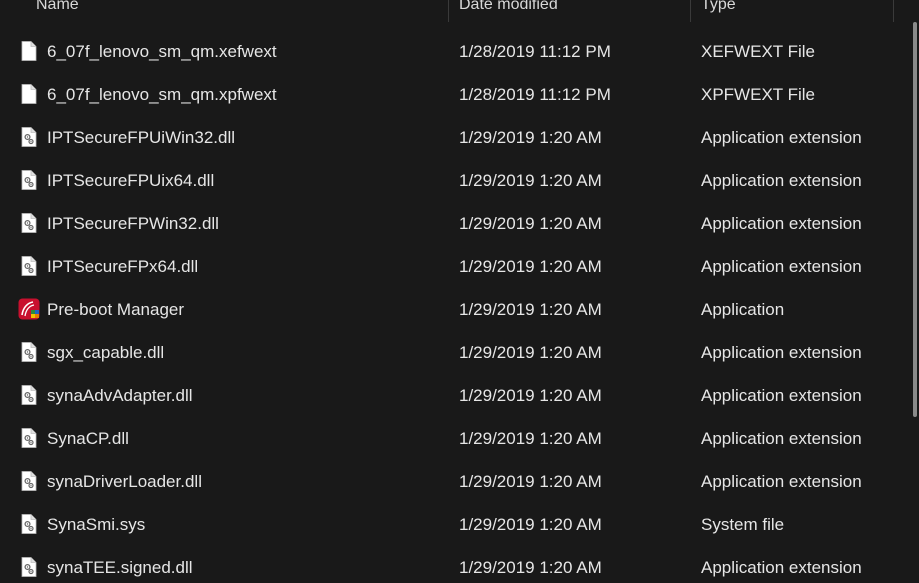 The image size is (919, 583). I want to click on file-name: IPTSecureFPUiWin32.dll, so click(141, 137).